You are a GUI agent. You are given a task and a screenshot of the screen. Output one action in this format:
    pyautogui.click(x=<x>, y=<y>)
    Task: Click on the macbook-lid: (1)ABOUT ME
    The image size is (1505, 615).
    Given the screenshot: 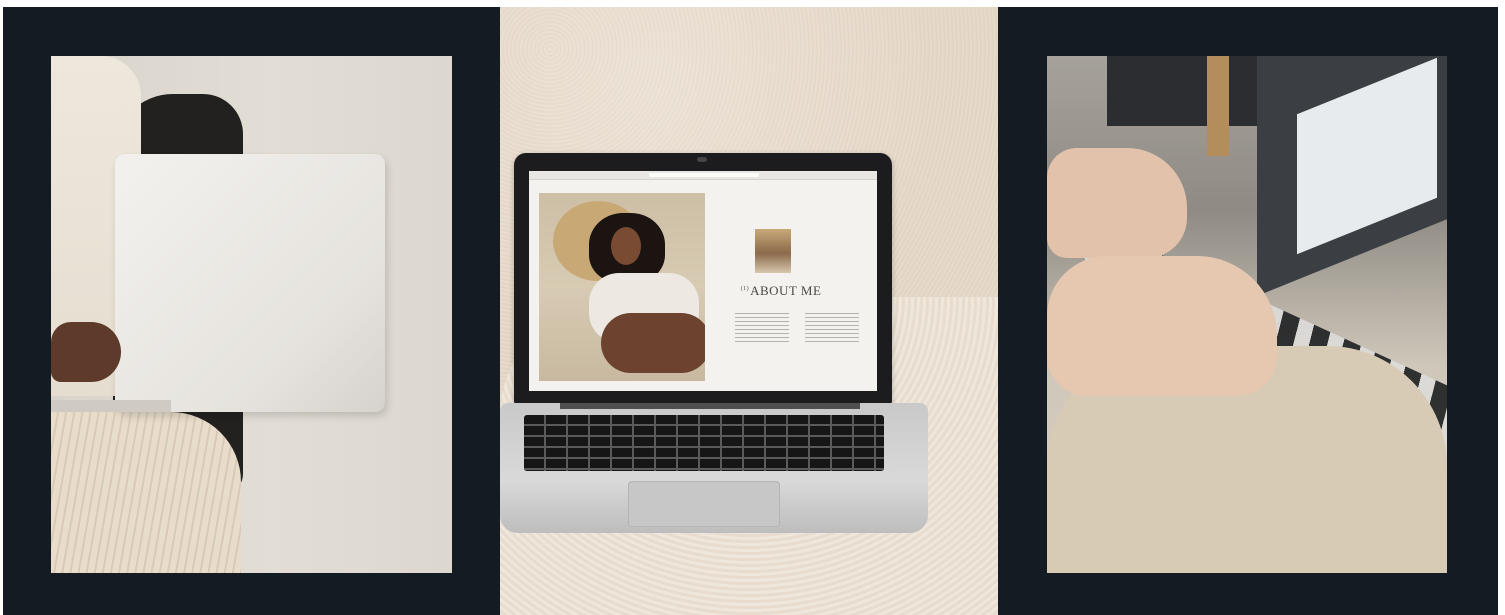 What is the action you would take?
    pyautogui.click(x=703, y=279)
    